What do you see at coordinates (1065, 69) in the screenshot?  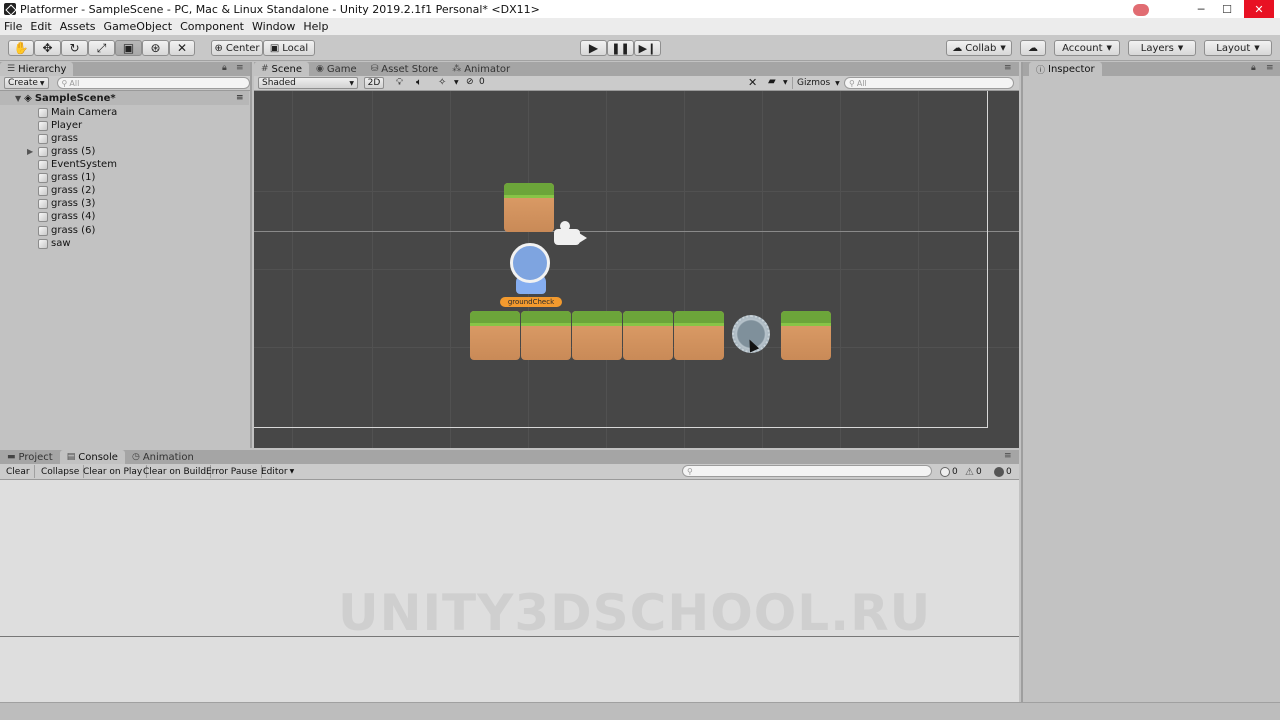 I see `tab-inspector: ⓘ Inspector` at bounding box center [1065, 69].